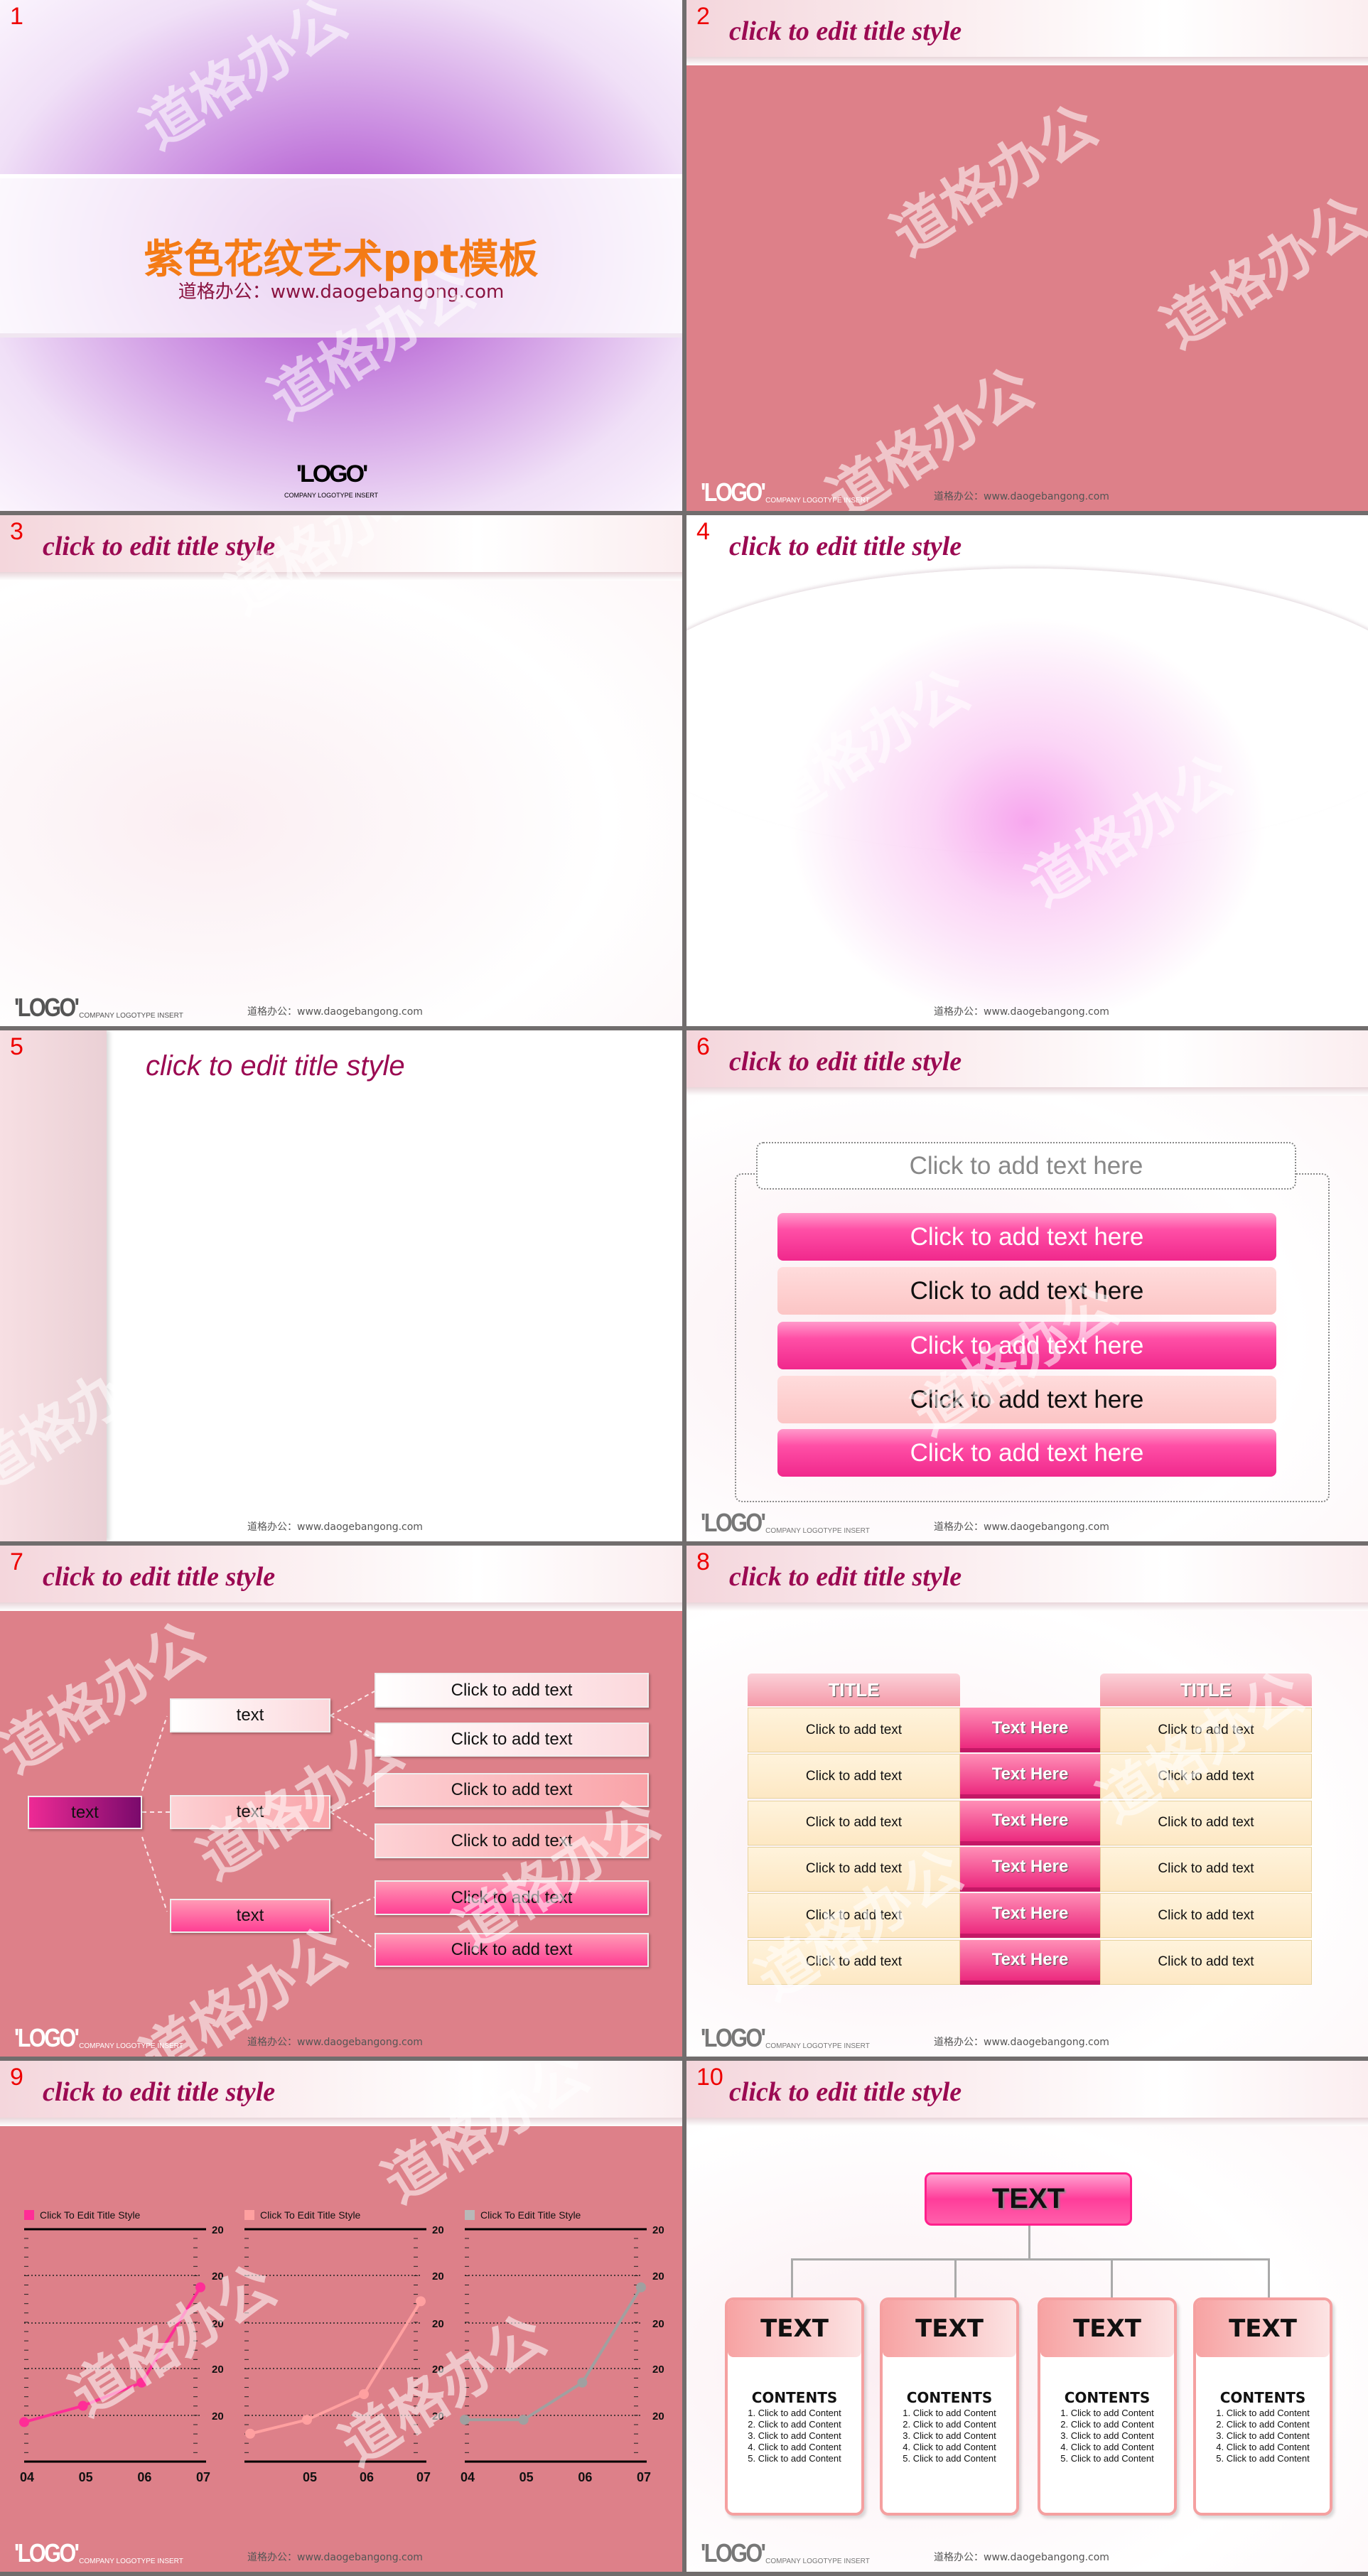 The width and height of the screenshot is (1368, 2576). I want to click on slide-number: 4, so click(703, 531).